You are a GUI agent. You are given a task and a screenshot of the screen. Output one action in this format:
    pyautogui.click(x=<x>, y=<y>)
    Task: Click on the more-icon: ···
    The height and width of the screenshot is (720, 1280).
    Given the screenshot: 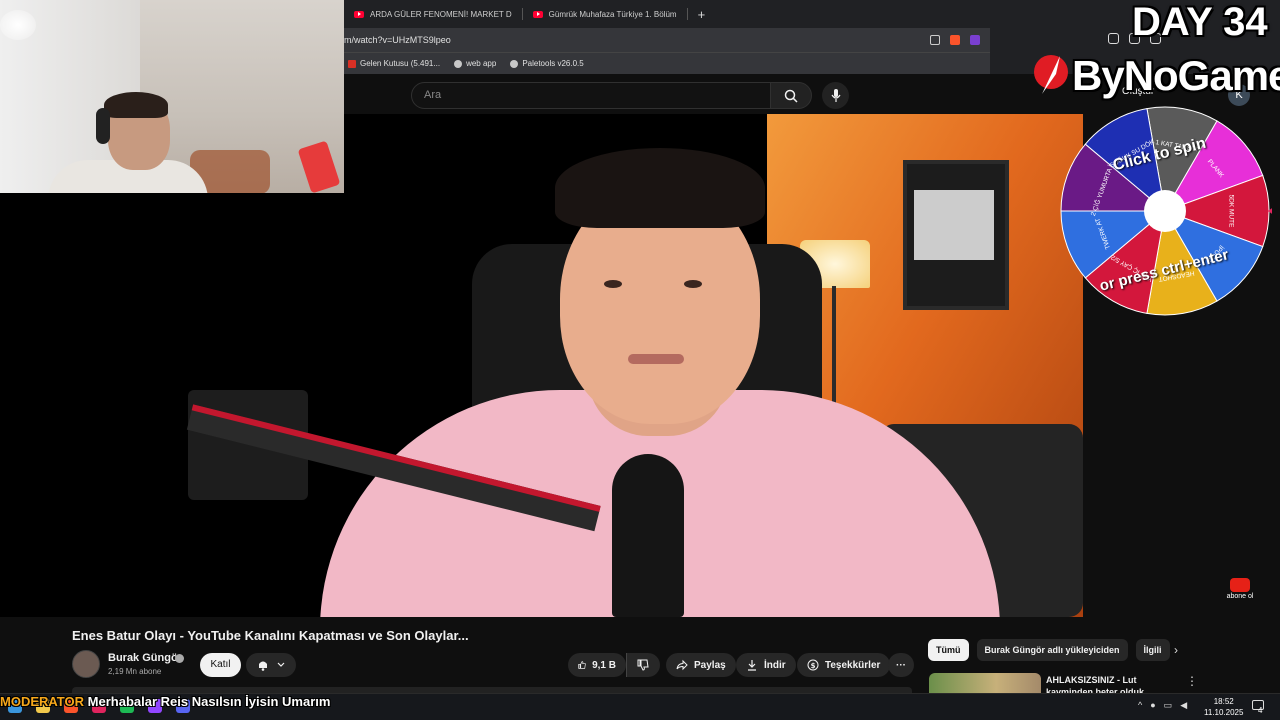 What is the action you would take?
    pyautogui.click(x=901, y=665)
    